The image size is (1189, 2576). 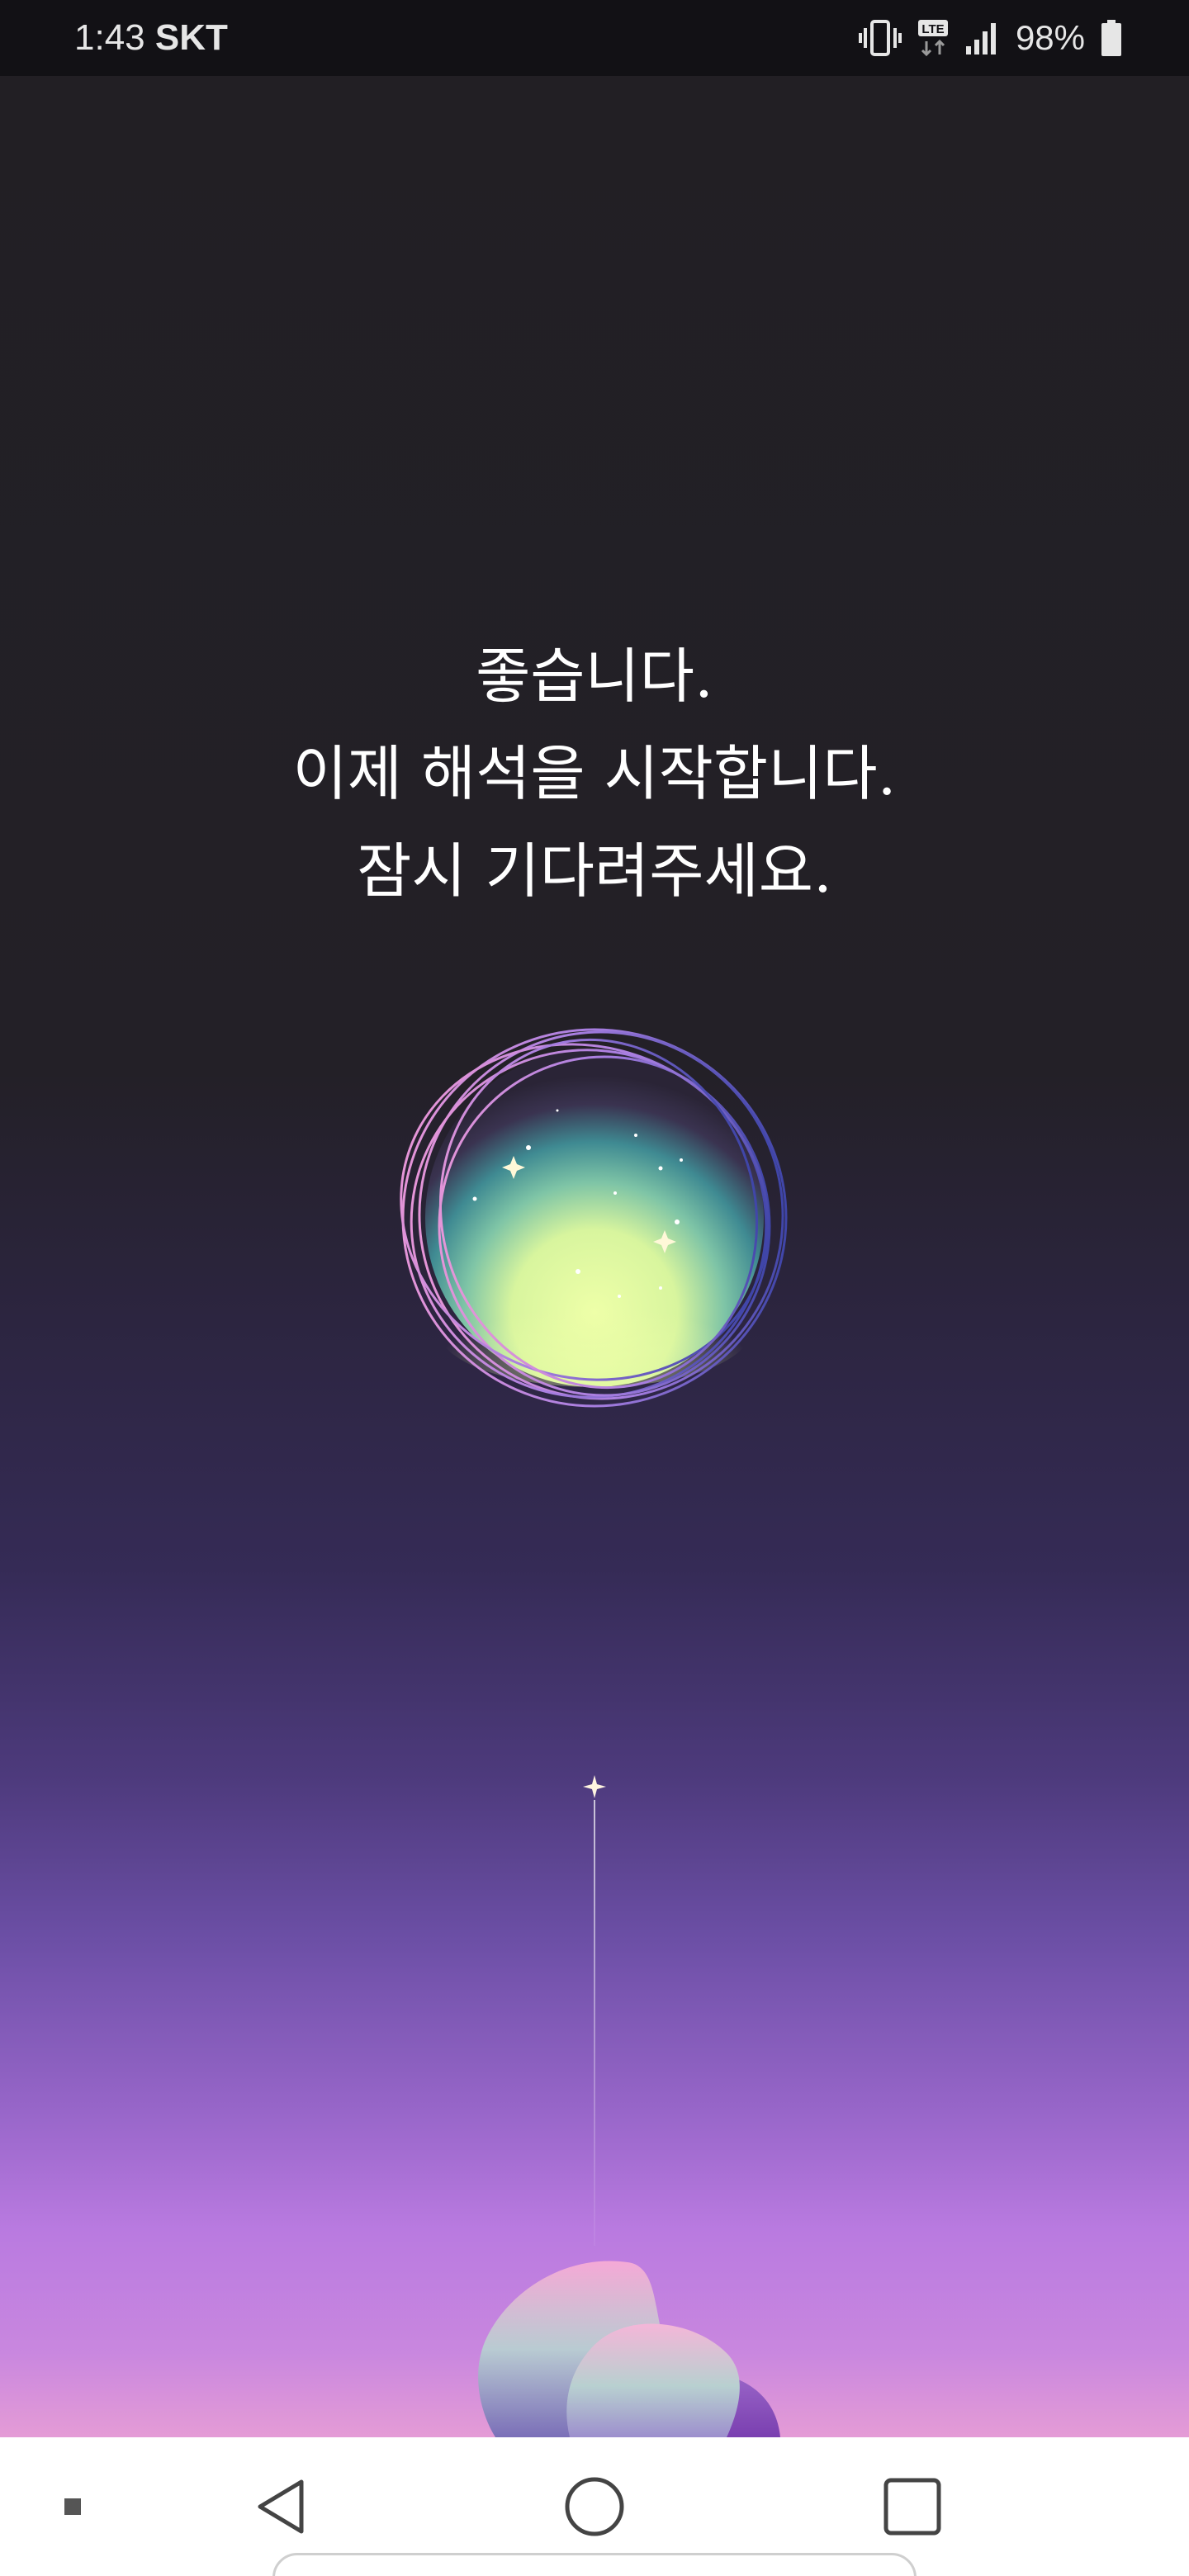 I want to click on gesture-handle, so click(x=594, y=2564).